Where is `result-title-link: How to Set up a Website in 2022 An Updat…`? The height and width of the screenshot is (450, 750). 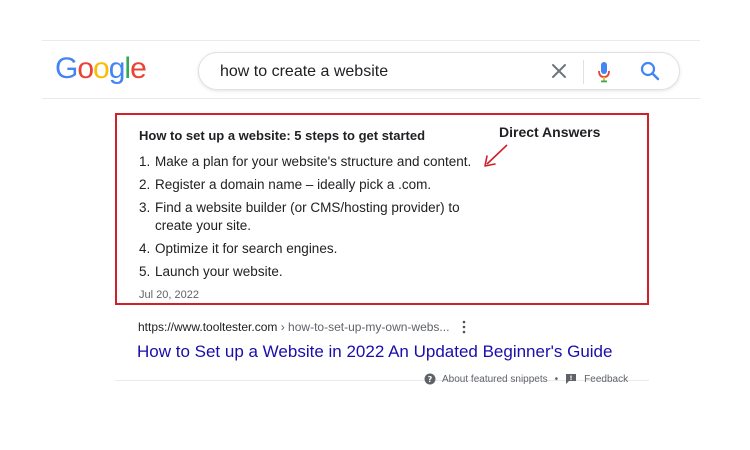
result-title-link: How to Set up a Website in 2022 An Updat… is located at coordinates (374, 352).